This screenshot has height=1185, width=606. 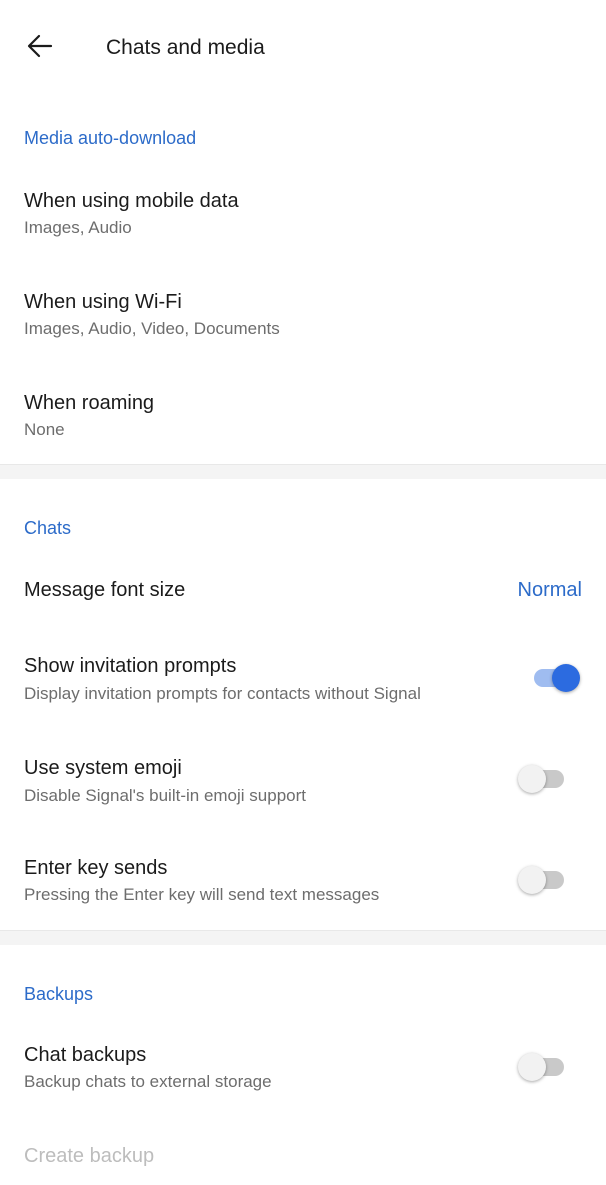 I want to click on setting-subtitle: None, so click(x=44, y=429).